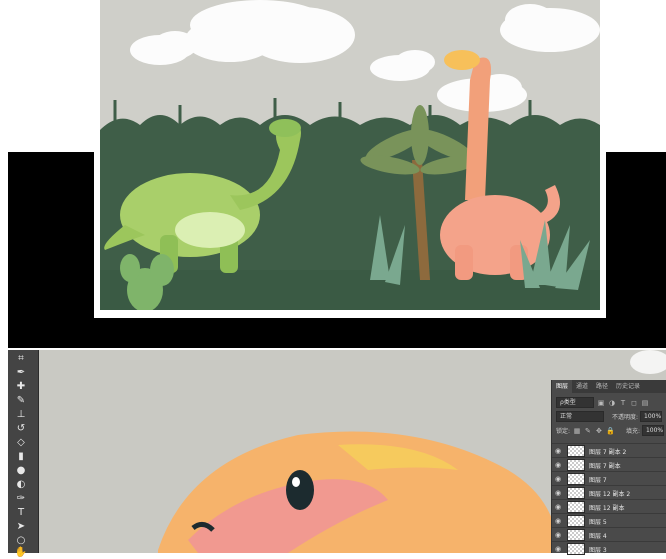 The width and height of the screenshot is (666, 559). Describe the element at coordinates (623, 403) in the screenshot. I see `type-filter-icon: T` at that location.